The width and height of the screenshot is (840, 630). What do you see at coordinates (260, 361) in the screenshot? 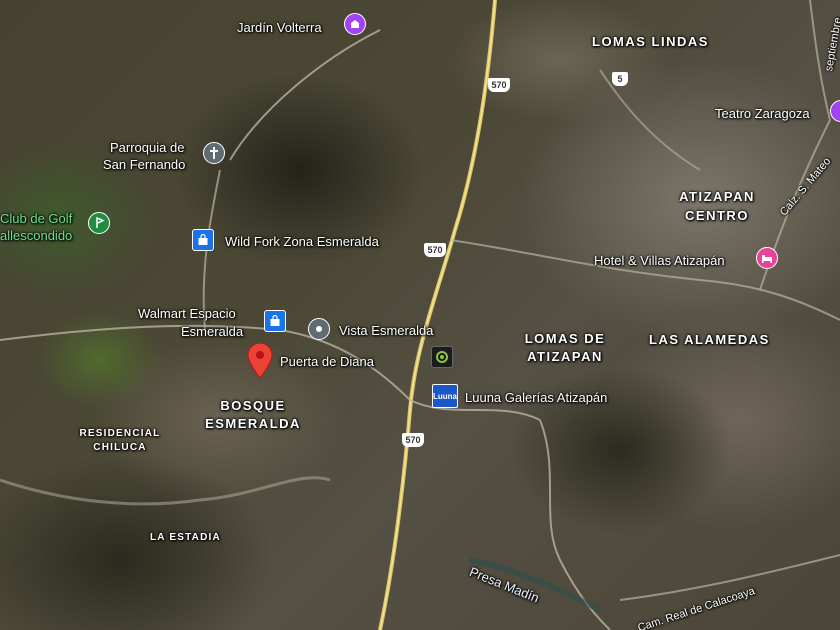
I see `selected-pin-icon` at bounding box center [260, 361].